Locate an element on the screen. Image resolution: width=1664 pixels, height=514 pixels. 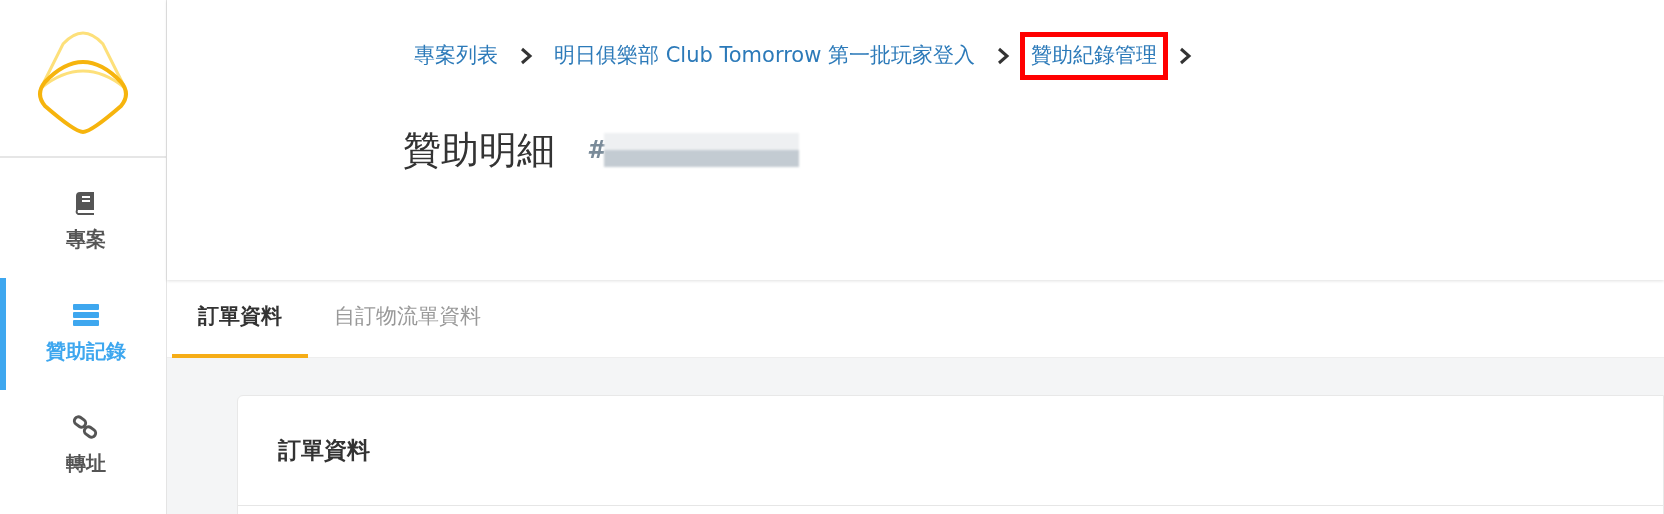
sidebar-item: 專案 is located at coordinates (83, 222).